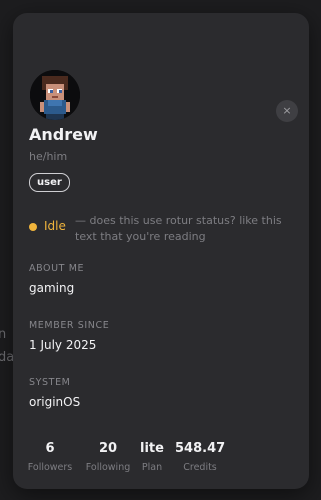 This screenshot has width=321, height=500. What do you see at coordinates (48, 156) in the screenshot?
I see `profile-pronouns: he/him` at bounding box center [48, 156].